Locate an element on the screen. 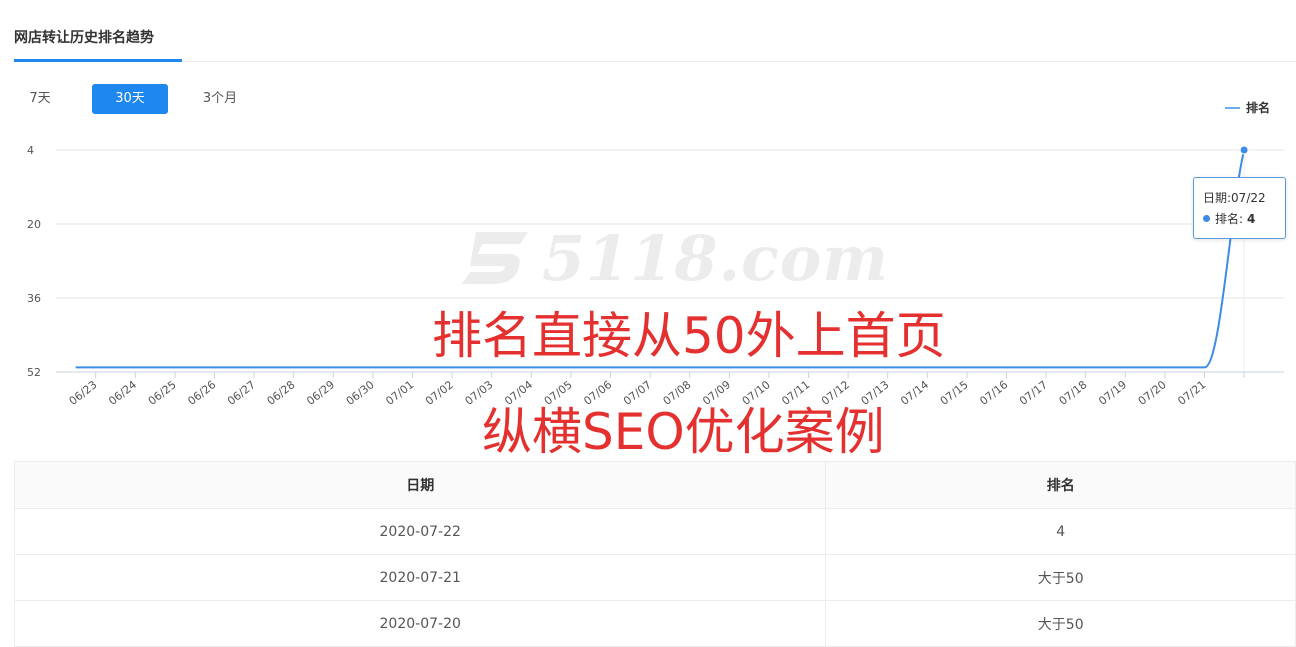 The width and height of the screenshot is (1296, 647). column-header-date: 日期 is located at coordinates (420, 485).